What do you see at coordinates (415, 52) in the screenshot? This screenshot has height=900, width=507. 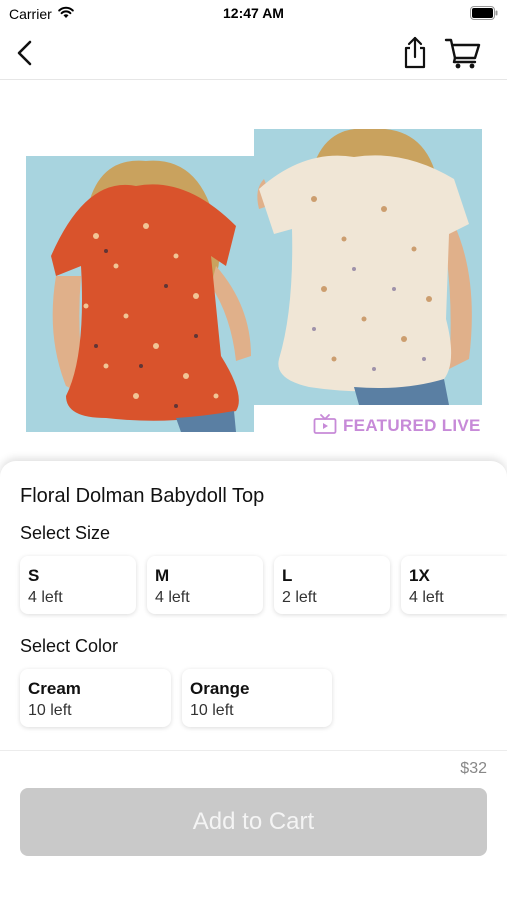 I see `share-icon` at bounding box center [415, 52].